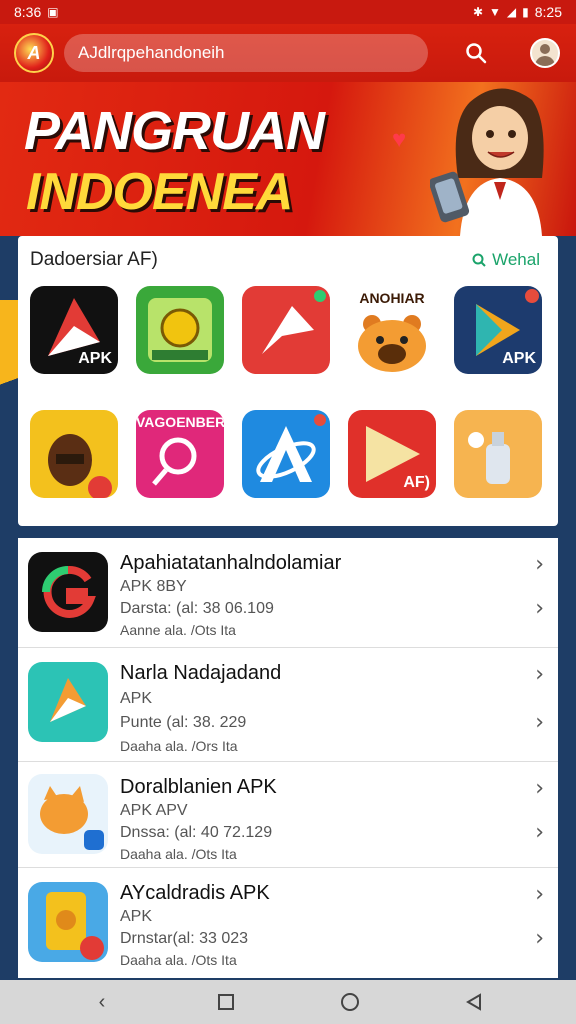 The height and width of the screenshot is (1024, 576). What do you see at coordinates (184, 938) in the screenshot?
I see `app-date: Drnstar(al: 33 023` at bounding box center [184, 938].